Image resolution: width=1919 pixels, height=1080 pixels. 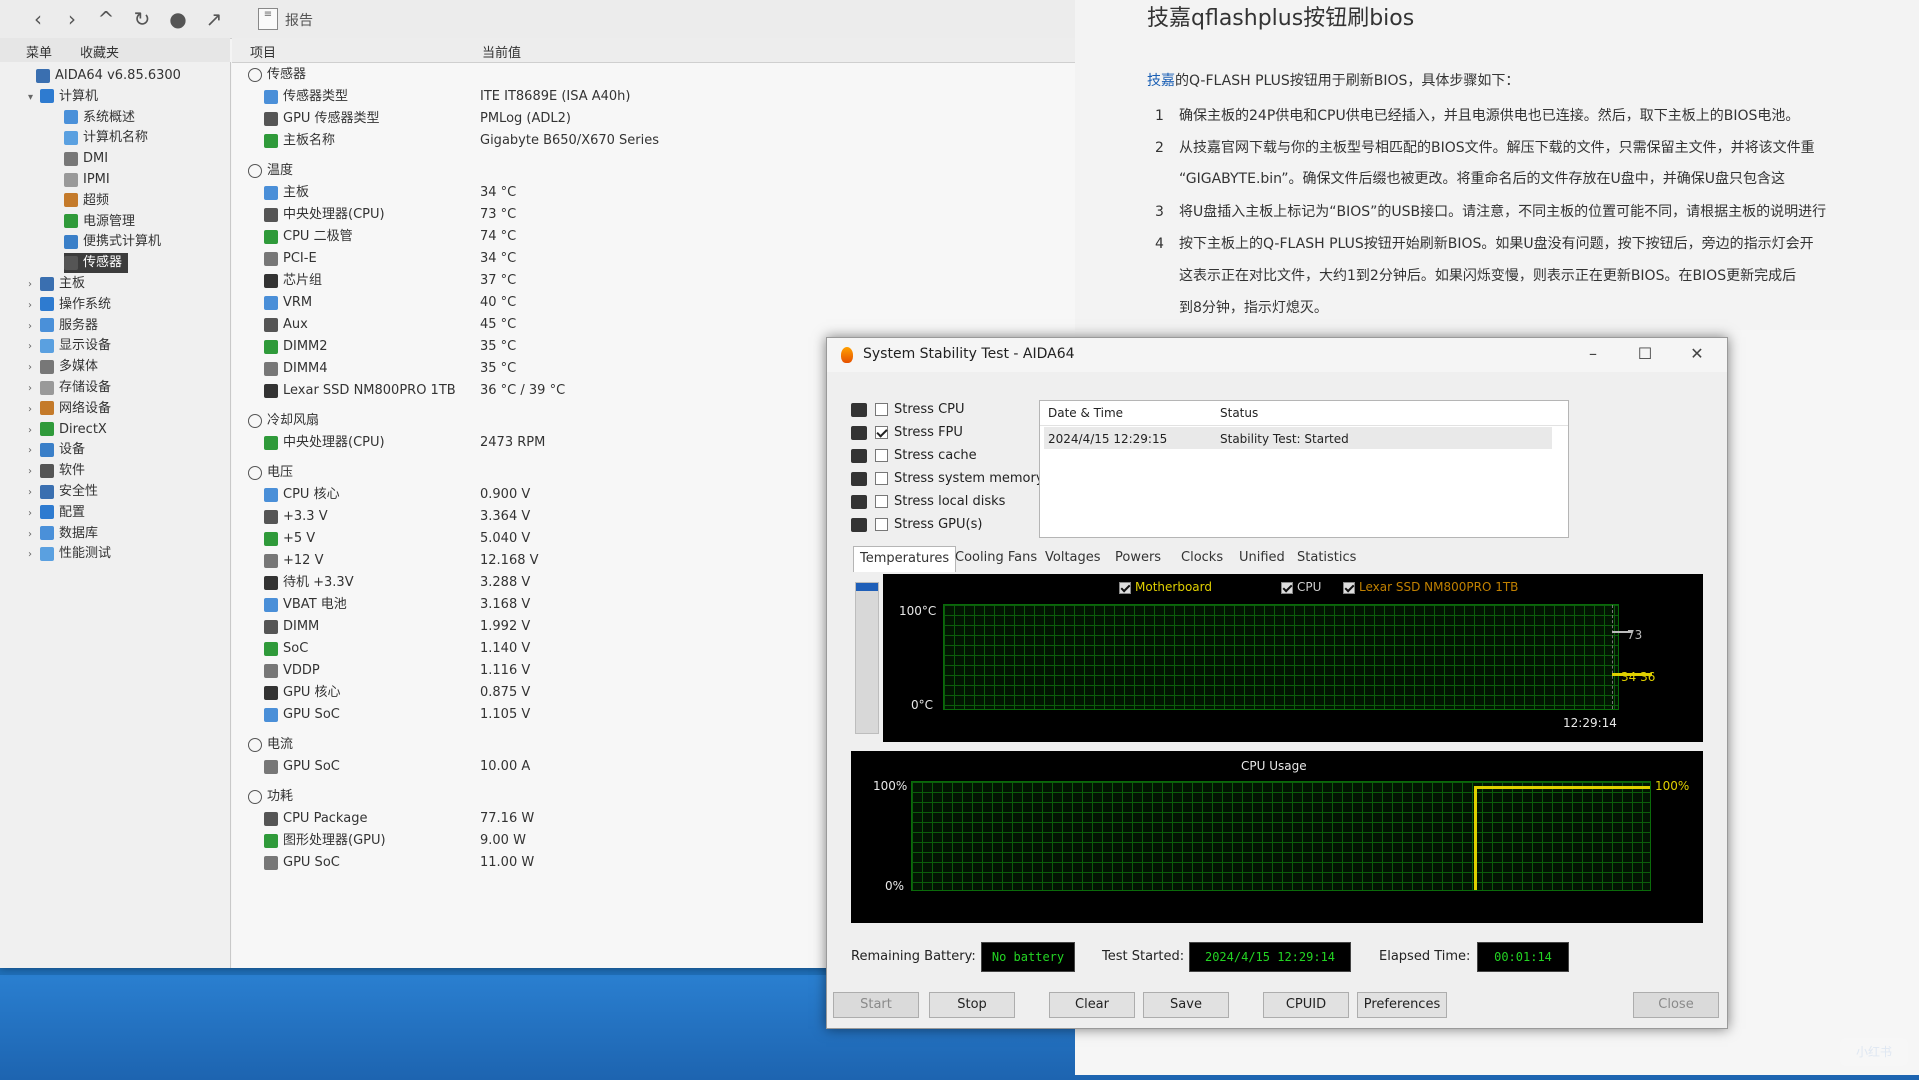 What do you see at coordinates (72, 19) in the screenshot?
I see `forward-icon: ›` at bounding box center [72, 19].